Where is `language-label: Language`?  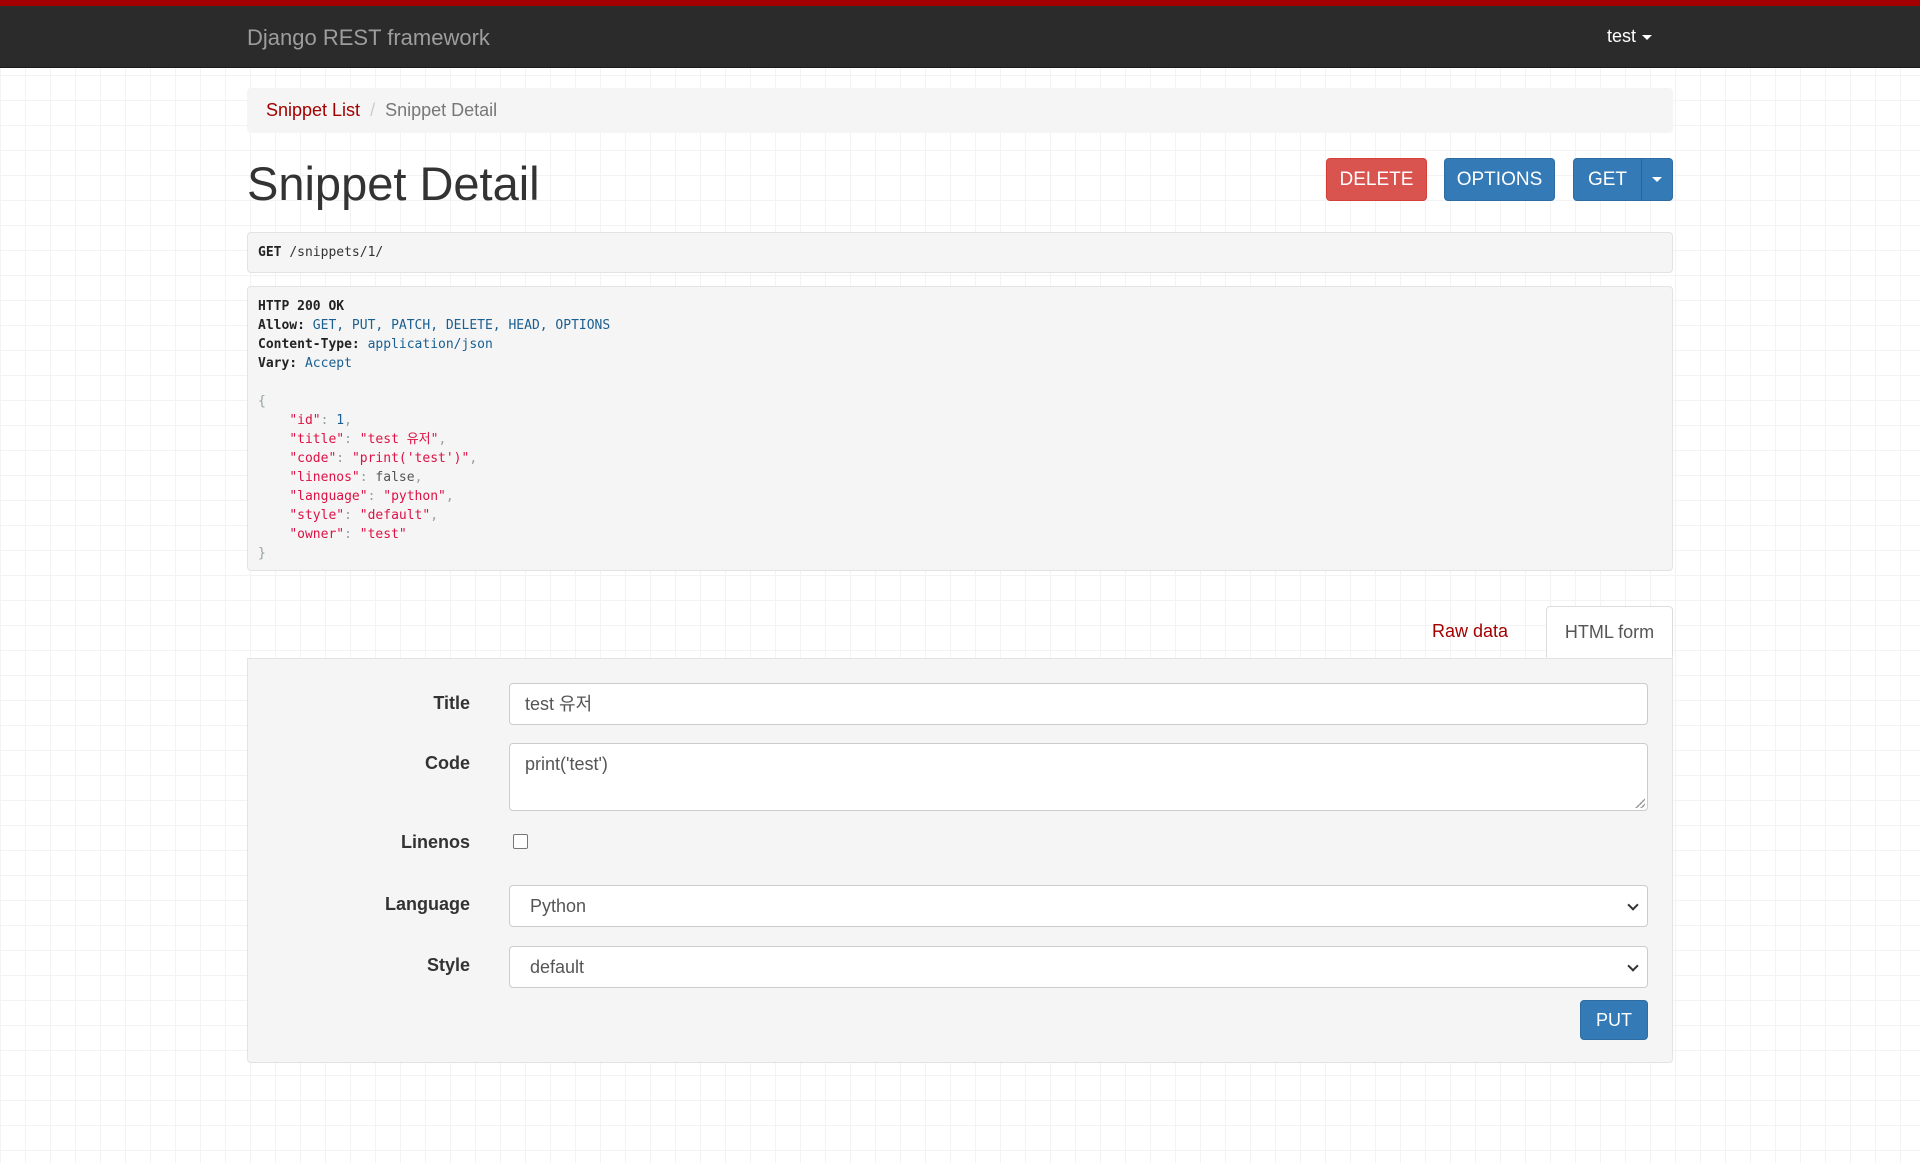 language-label: Language is located at coordinates (427, 904).